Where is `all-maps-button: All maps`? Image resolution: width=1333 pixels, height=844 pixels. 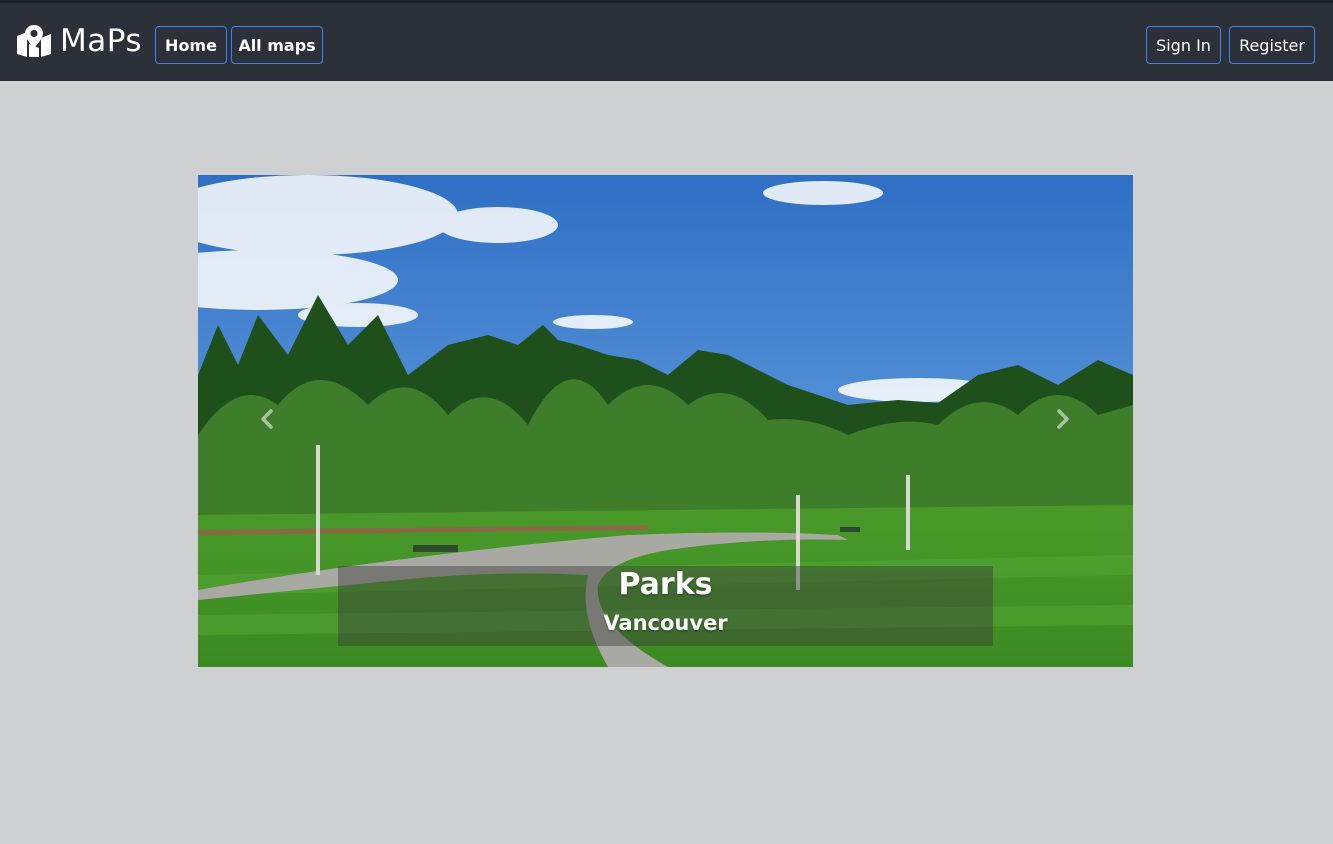
all-maps-button: All maps is located at coordinates (277, 45).